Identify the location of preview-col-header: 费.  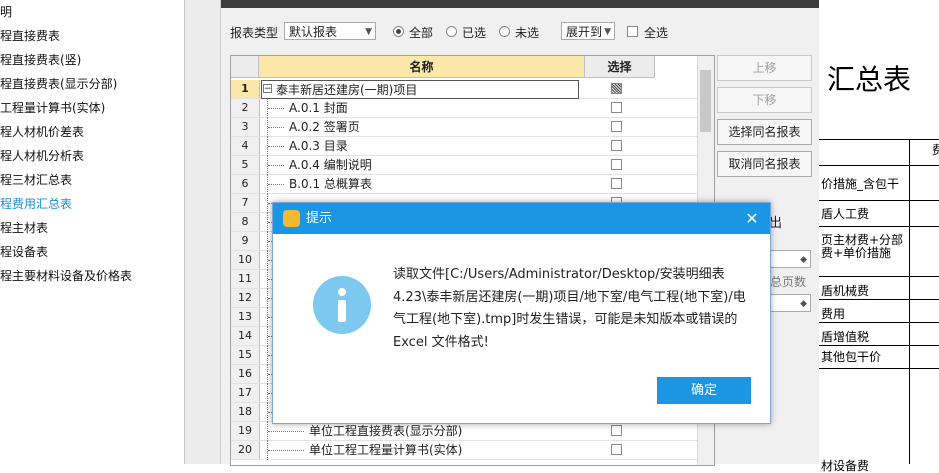
(935, 150).